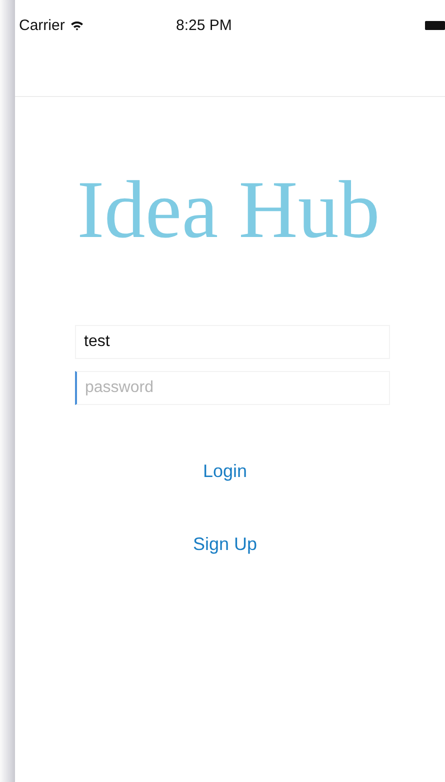 The height and width of the screenshot is (782, 445). I want to click on wifi-icon, so click(77, 25).